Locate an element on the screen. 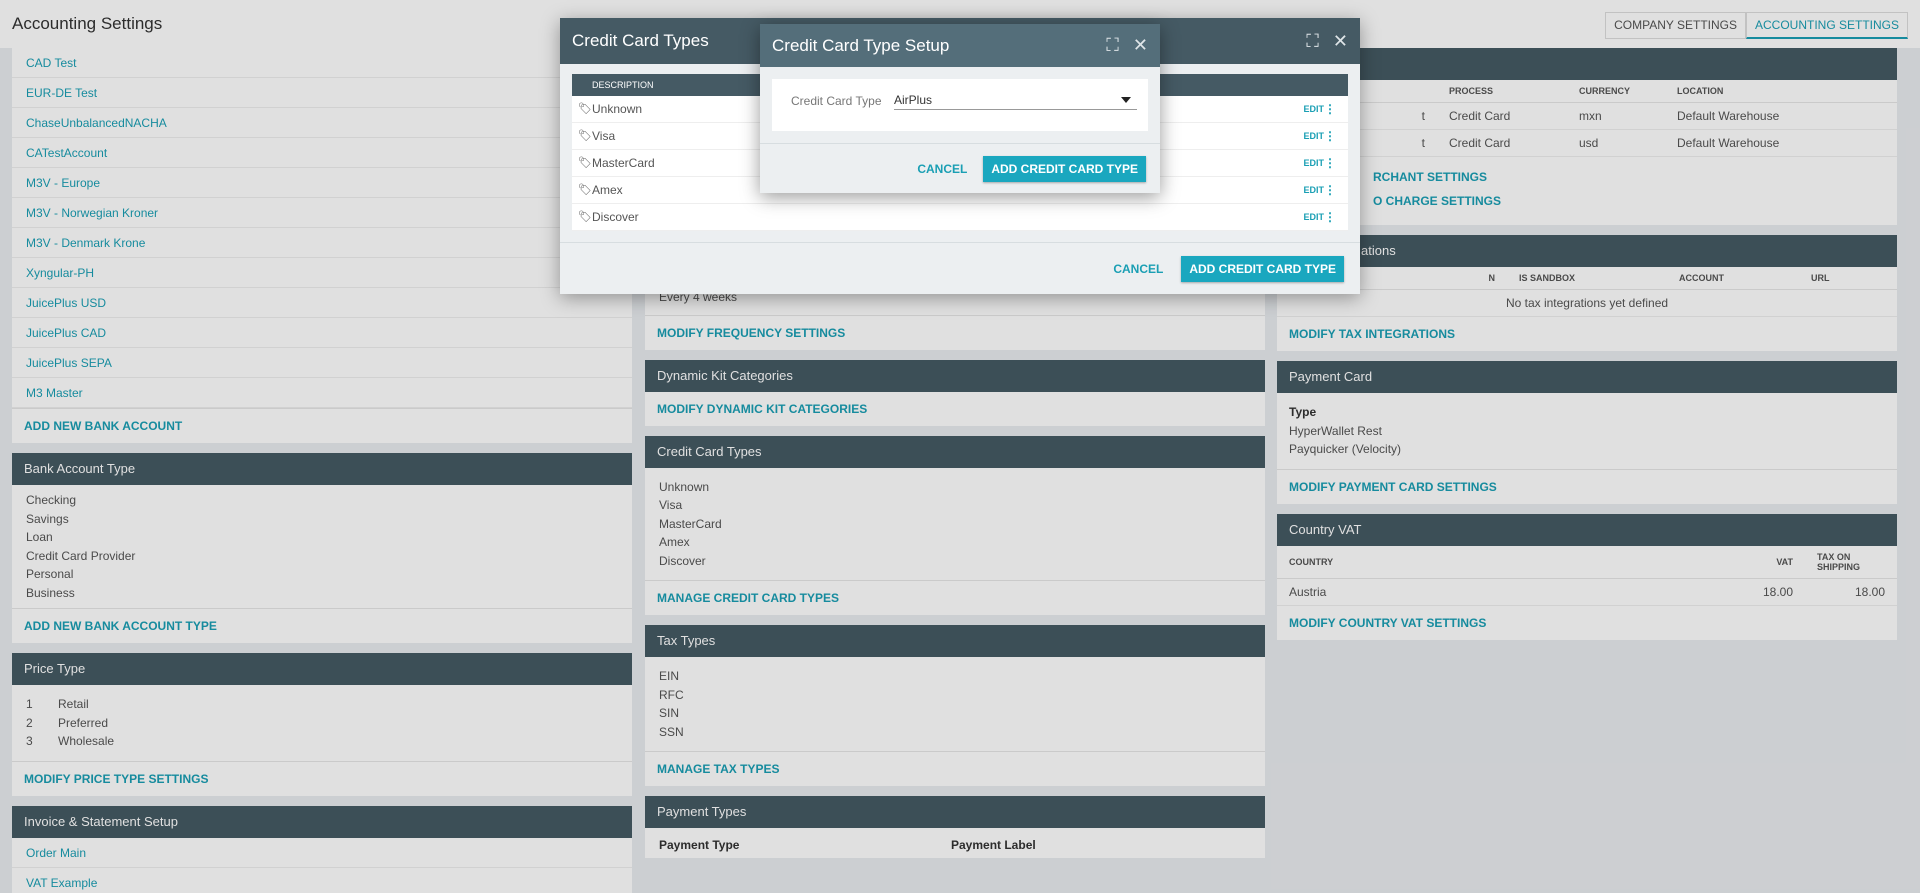  table-row: 🏷 Discover EDIT ⋮ is located at coordinates (960, 217).